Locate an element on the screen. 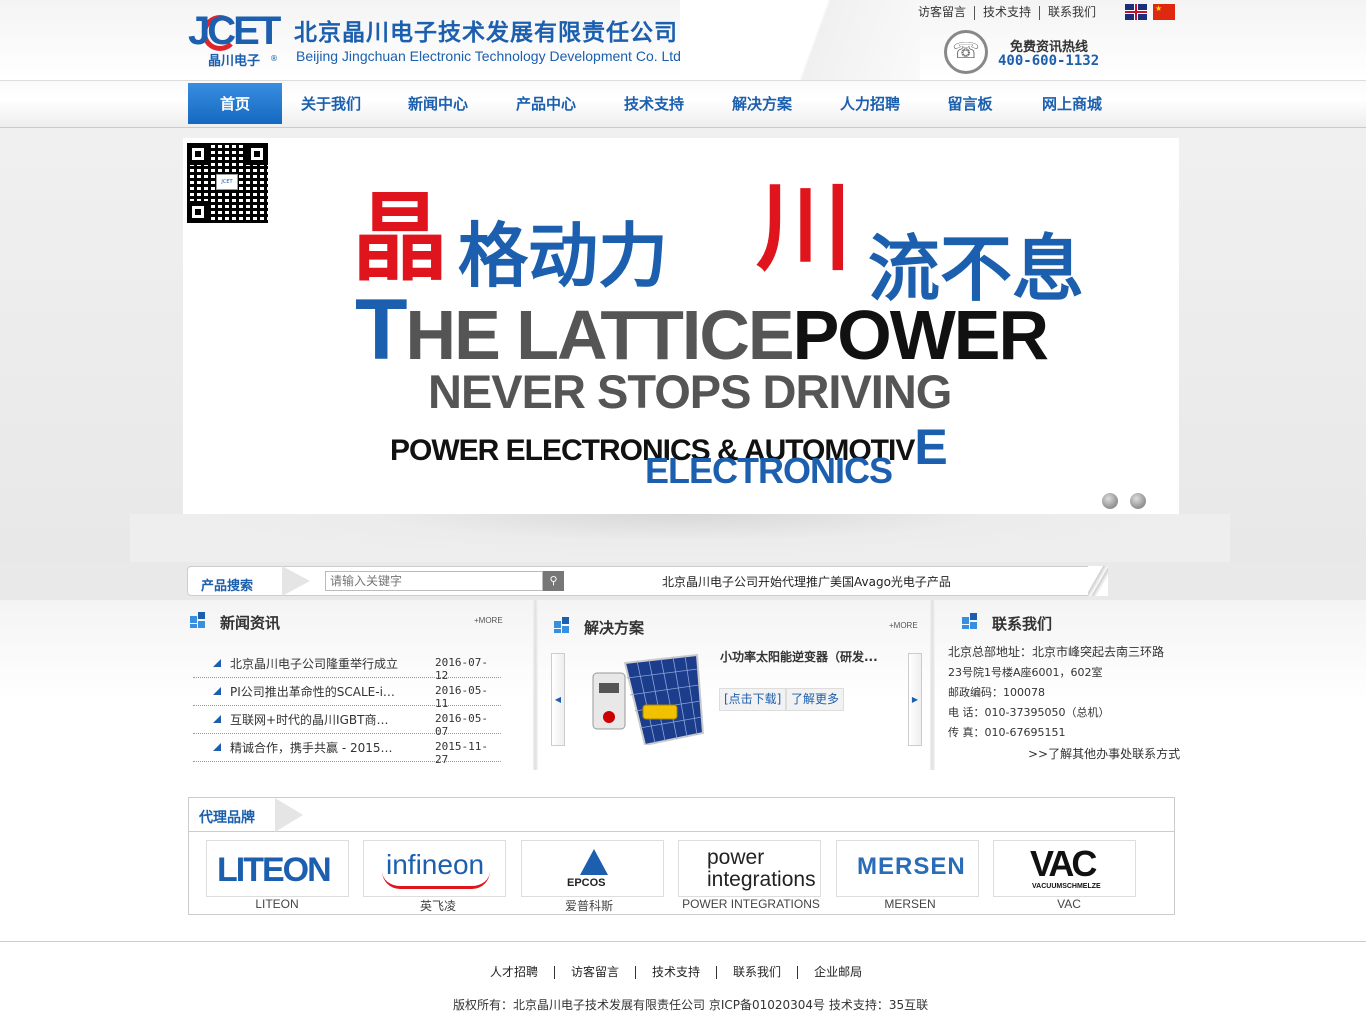  epcos-logo-text: EPCOS is located at coordinates (586, 883).